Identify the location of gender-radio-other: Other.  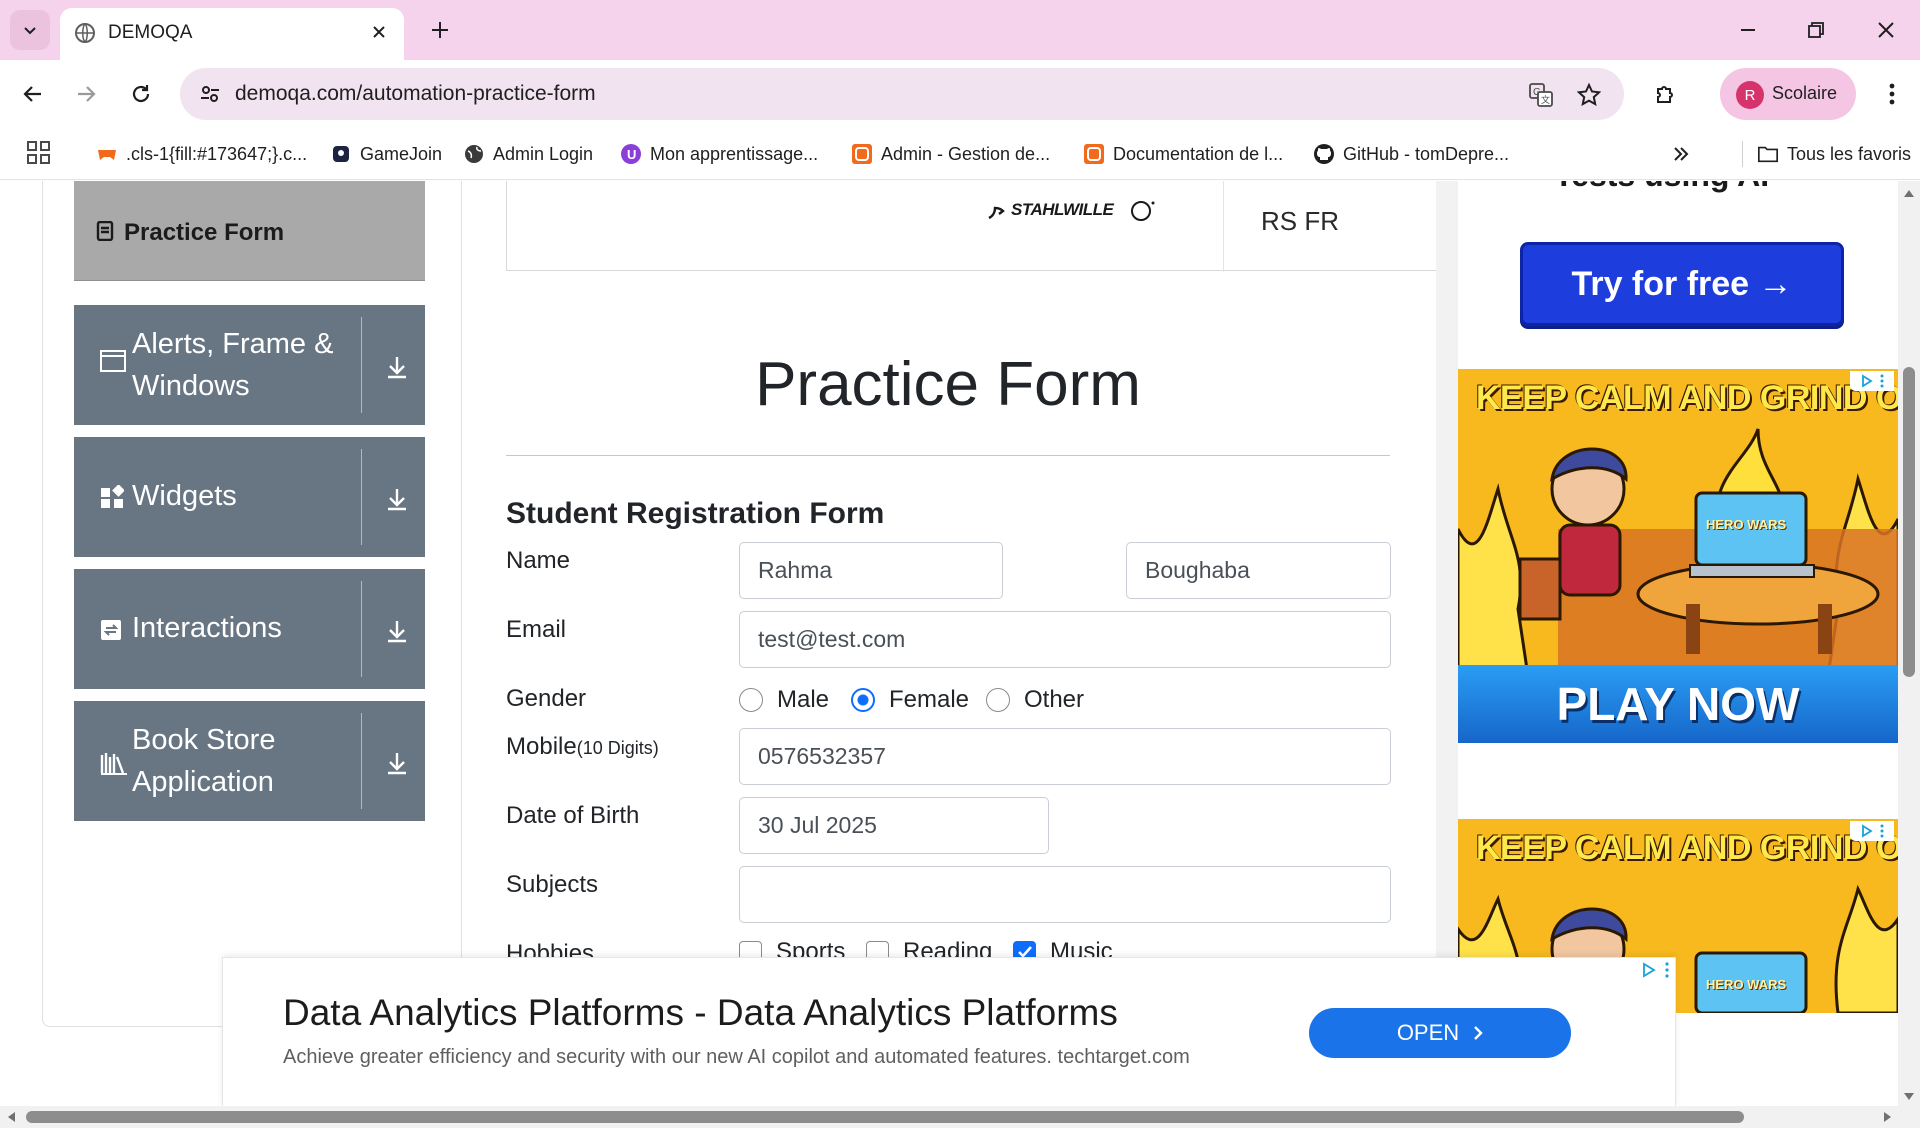
(1035, 700).